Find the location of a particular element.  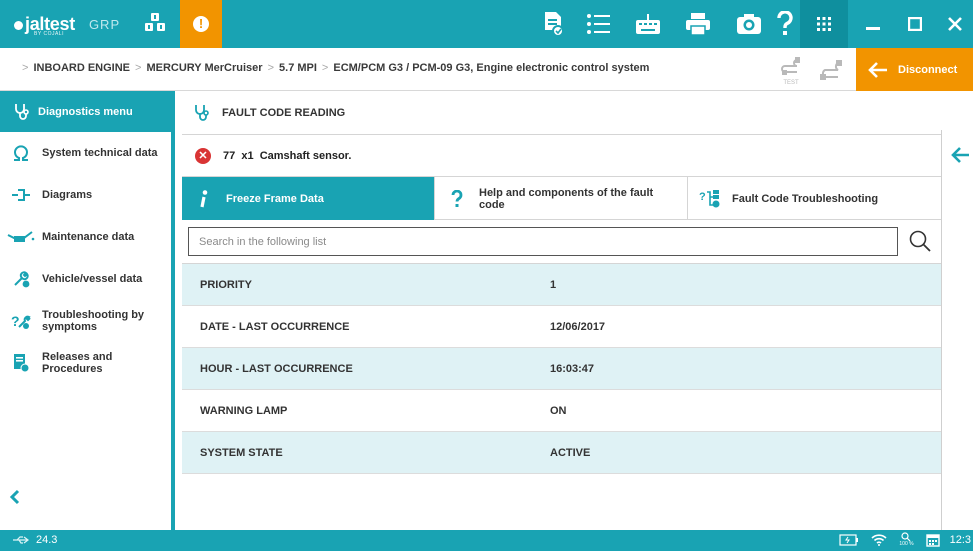

back-button is located at coordinates (960, 157).